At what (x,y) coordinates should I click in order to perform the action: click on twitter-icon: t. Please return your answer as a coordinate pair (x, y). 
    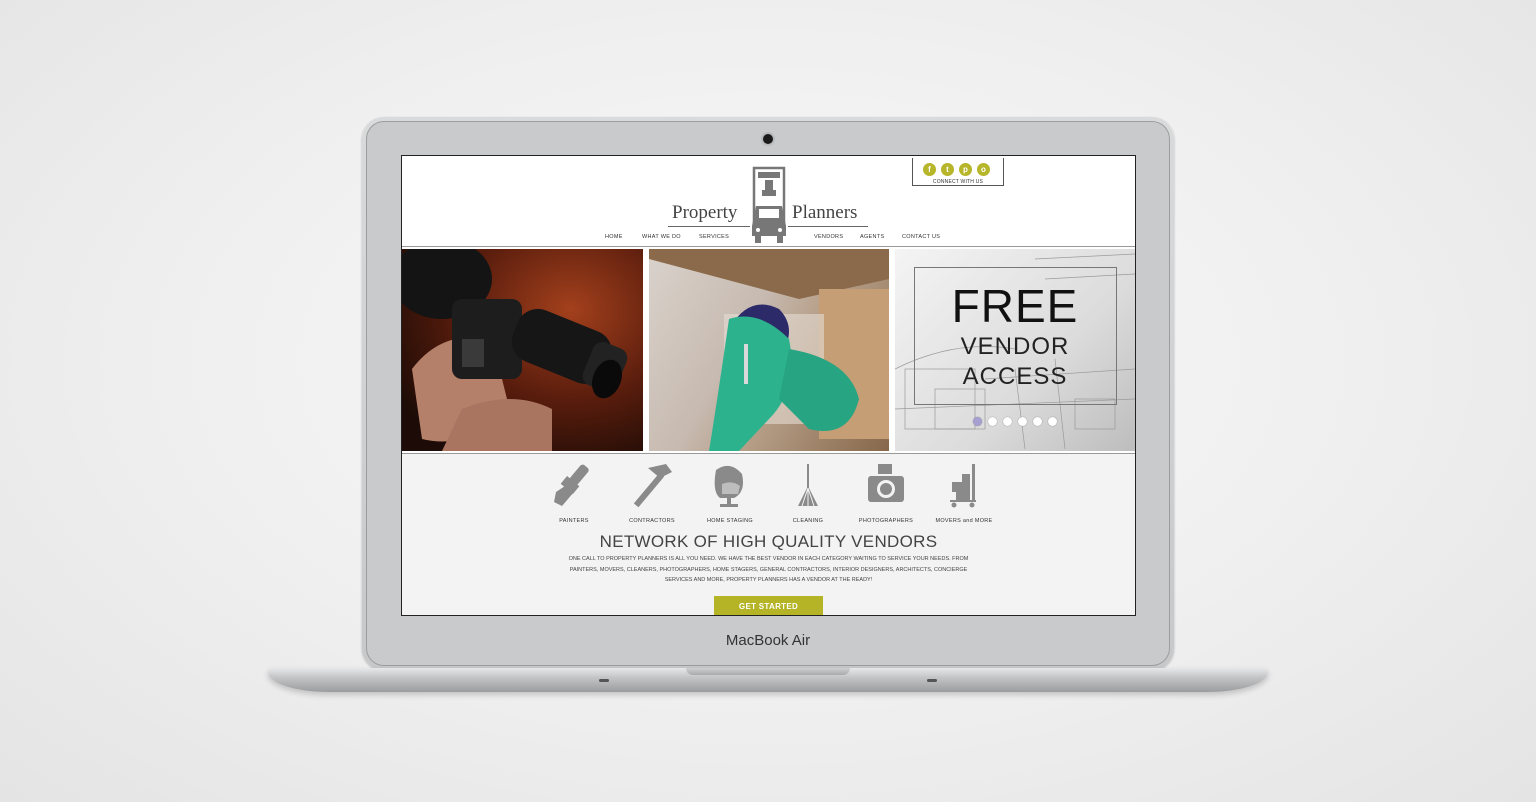
    Looking at the image, I should click on (947, 169).